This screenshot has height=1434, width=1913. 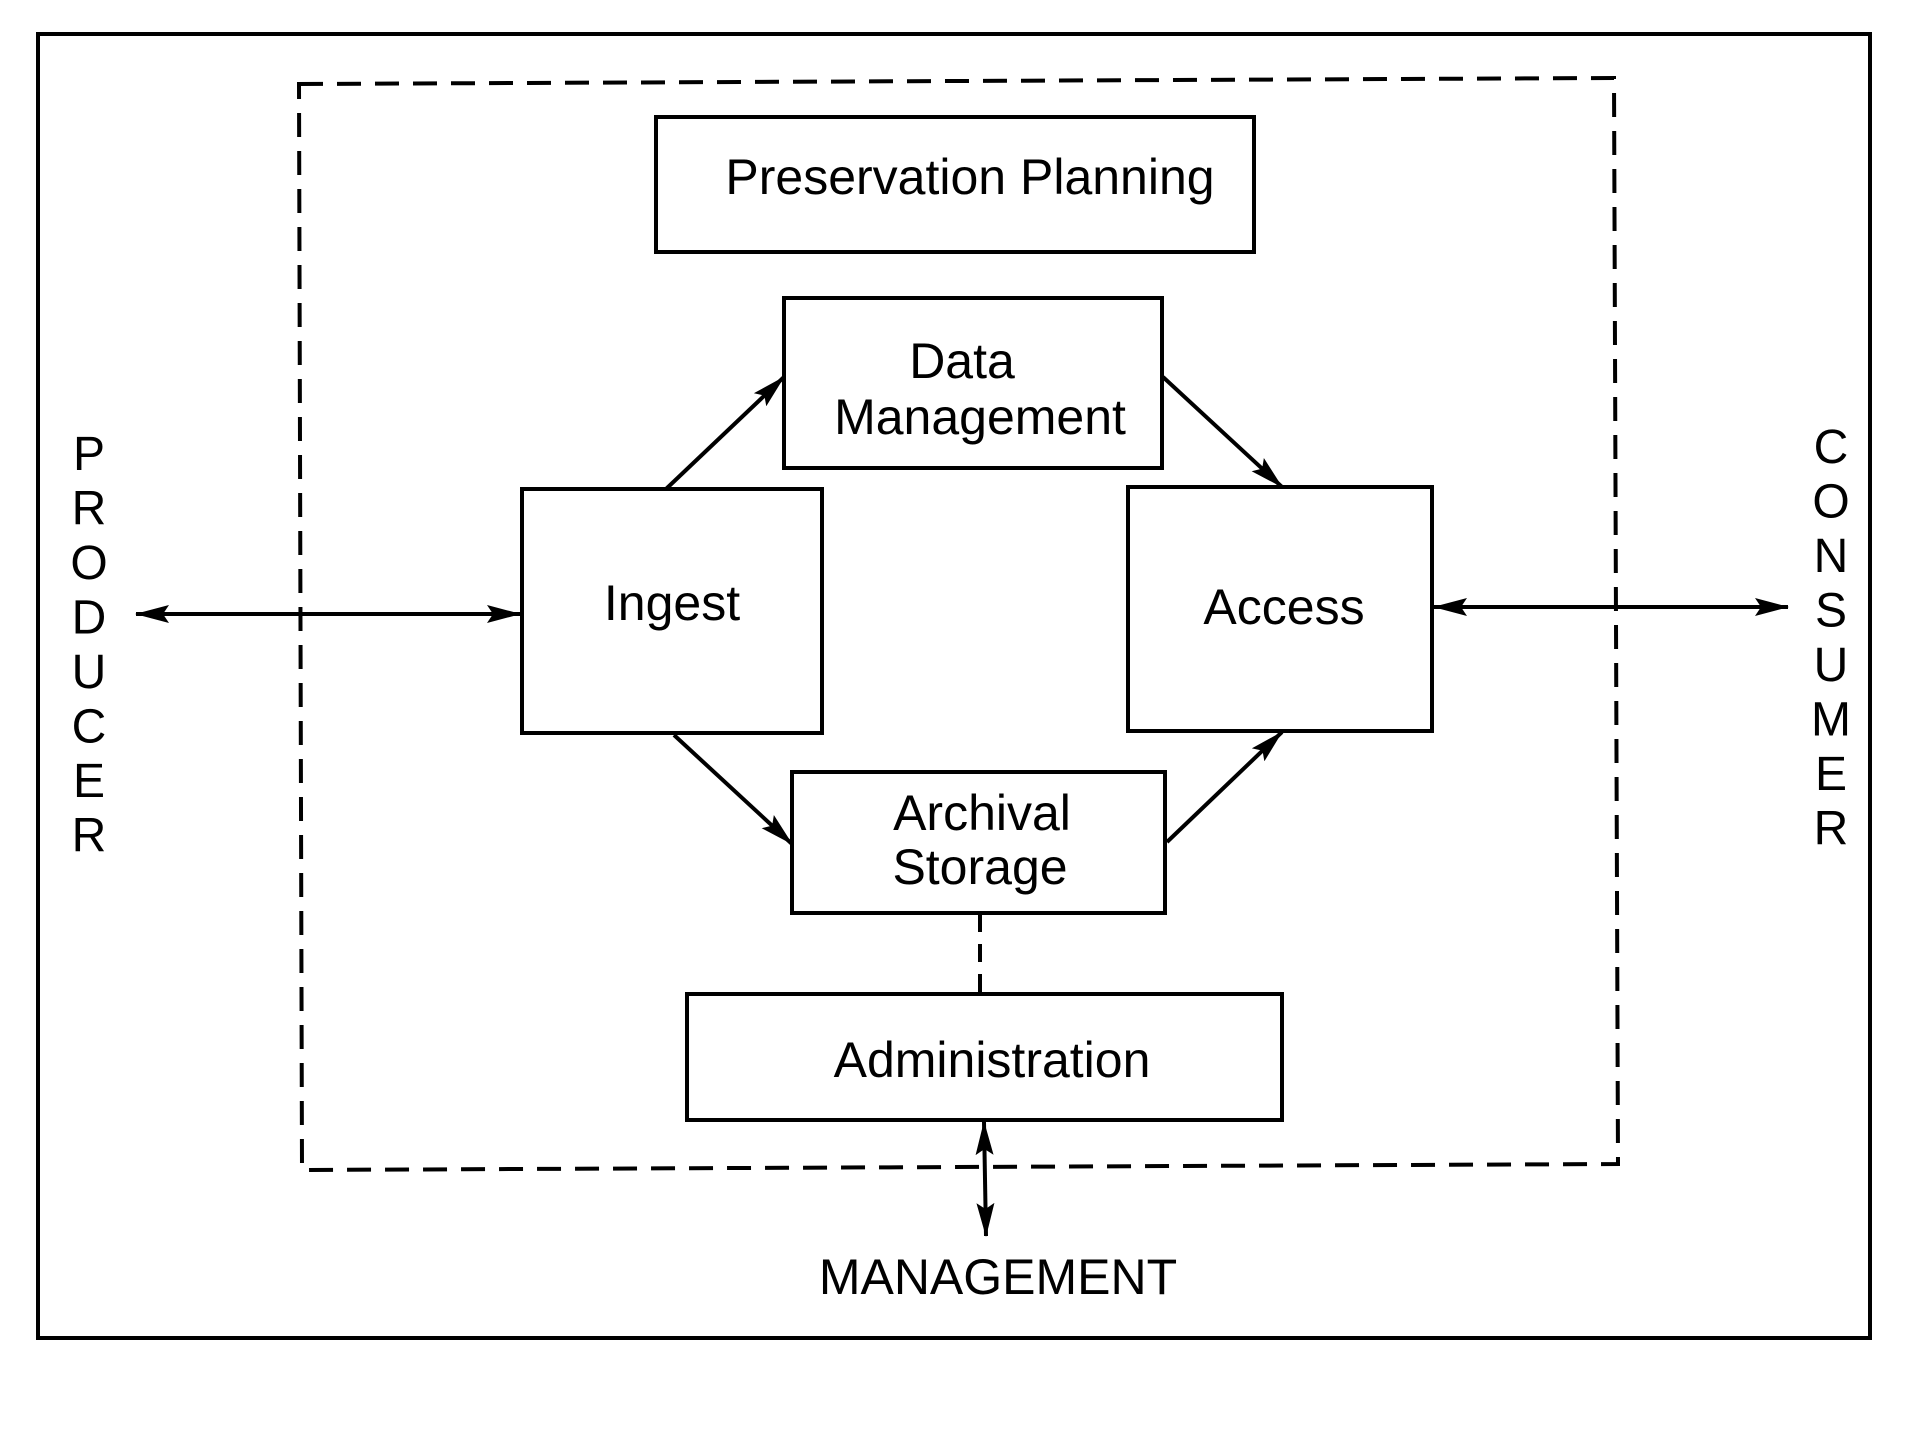 I want to click on management-label: MANAGEMENT, so click(x=998, y=1277).